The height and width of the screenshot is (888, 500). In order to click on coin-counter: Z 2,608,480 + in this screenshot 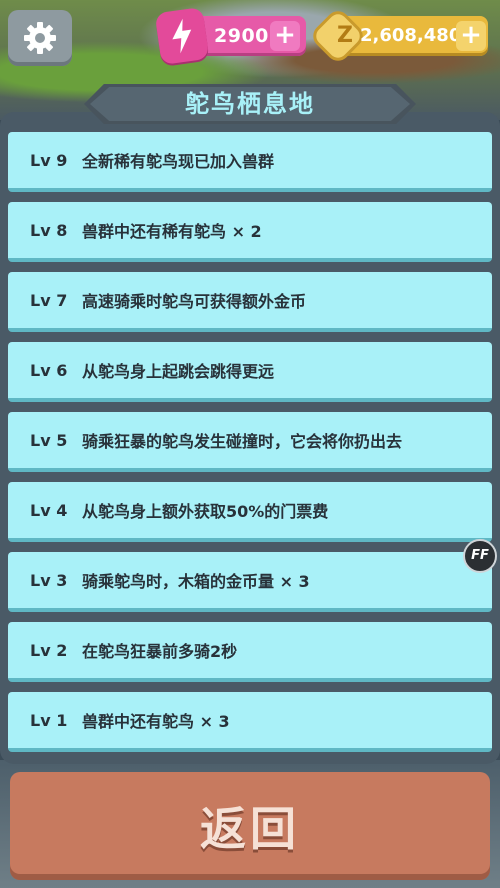, I will do `click(400, 36)`.